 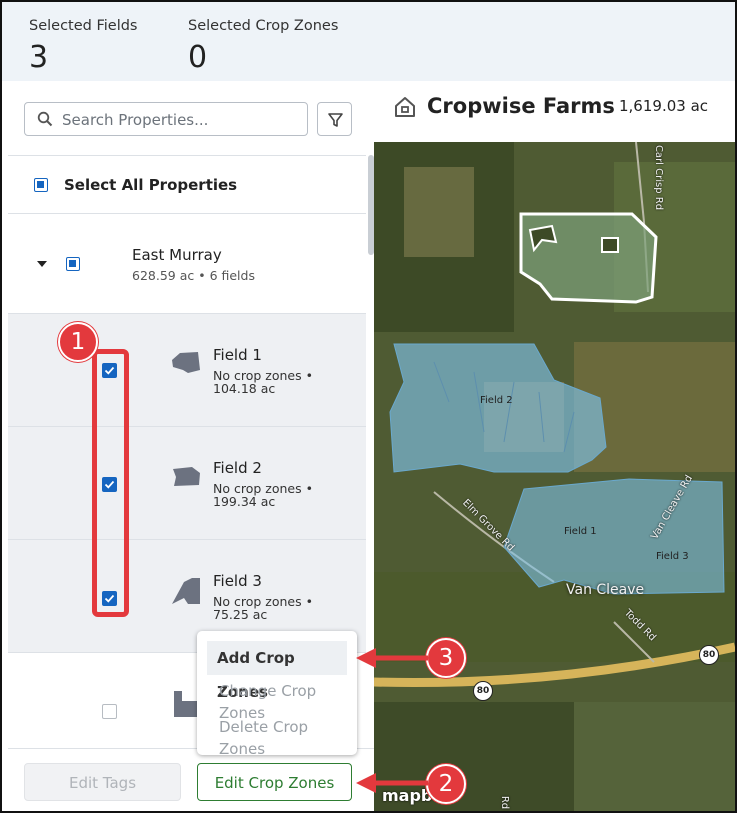 I want to click on select-all-row: Select All Properties, so click(x=187, y=185).